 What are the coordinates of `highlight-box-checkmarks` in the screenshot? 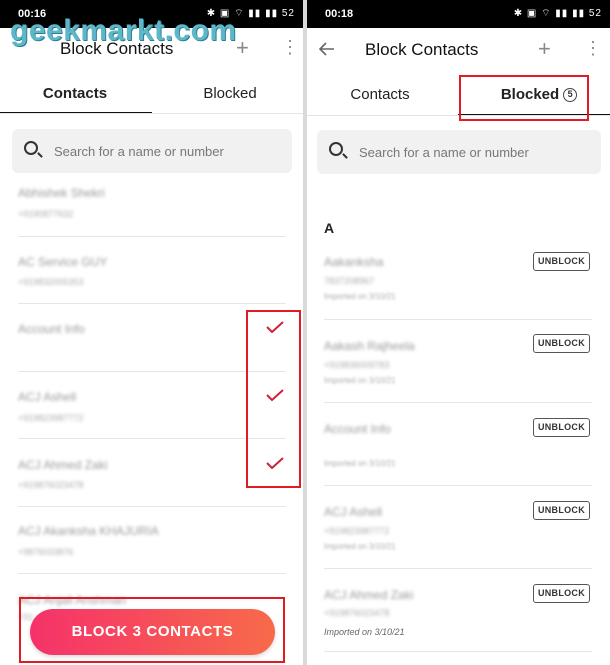 It's located at (273, 399).